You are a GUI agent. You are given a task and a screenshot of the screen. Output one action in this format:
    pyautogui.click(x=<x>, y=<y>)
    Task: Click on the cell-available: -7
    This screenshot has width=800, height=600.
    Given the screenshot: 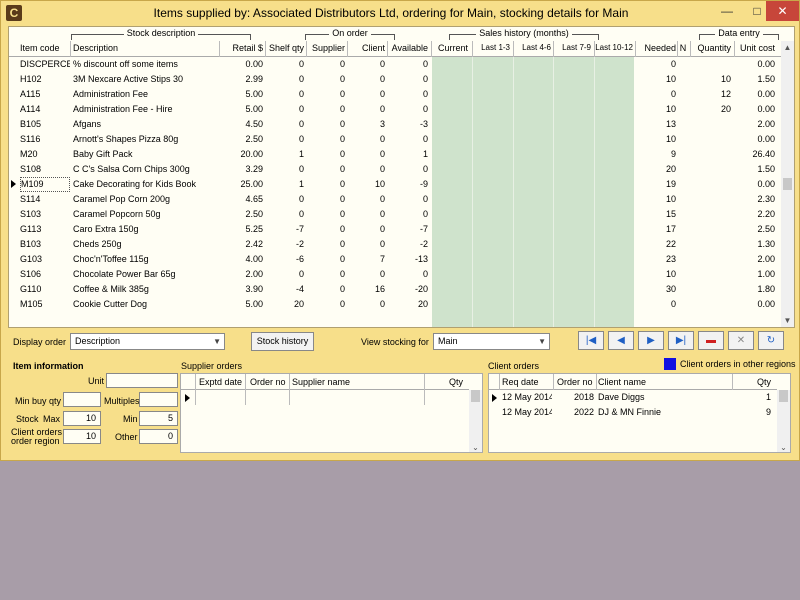 What is the action you would take?
    pyautogui.click(x=408, y=229)
    